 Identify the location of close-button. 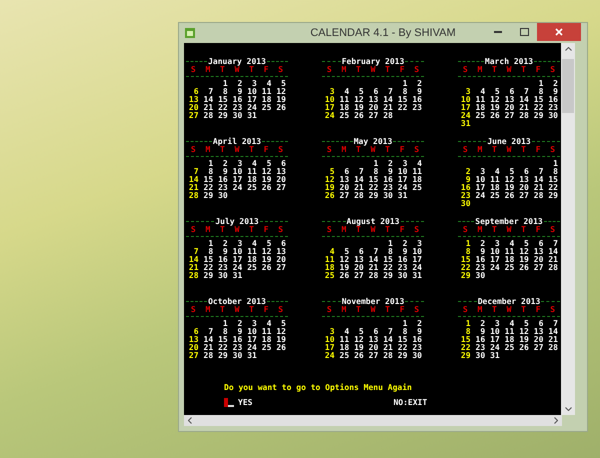
(559, 32).